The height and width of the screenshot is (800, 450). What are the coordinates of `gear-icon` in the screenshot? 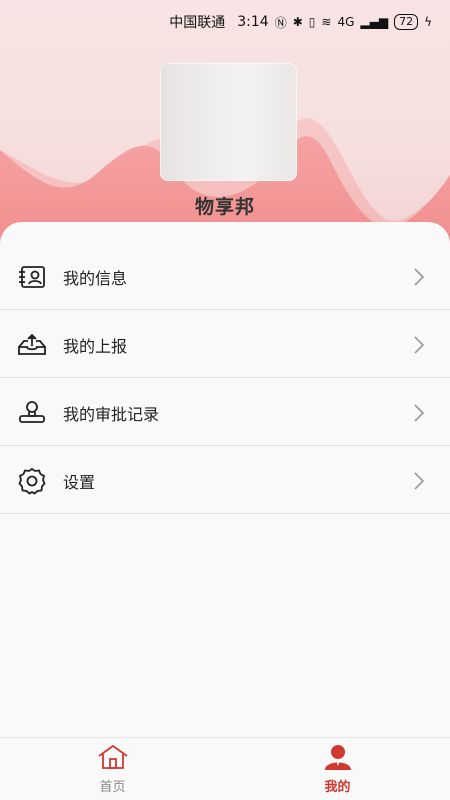 It's located at (32, 481).